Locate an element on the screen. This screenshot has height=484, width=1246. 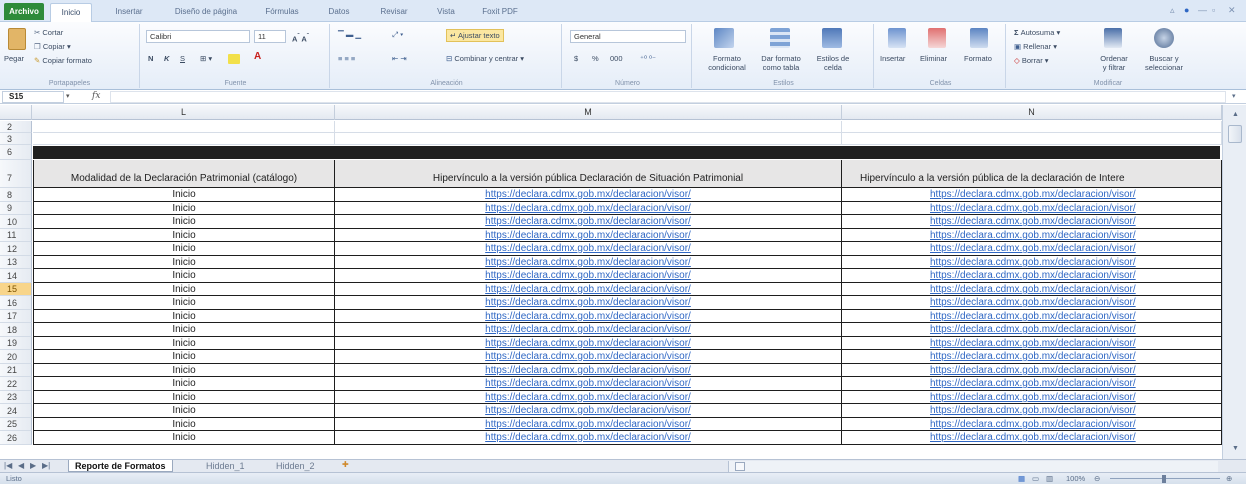
row-header: 10 is located at coordinates (16, 222).